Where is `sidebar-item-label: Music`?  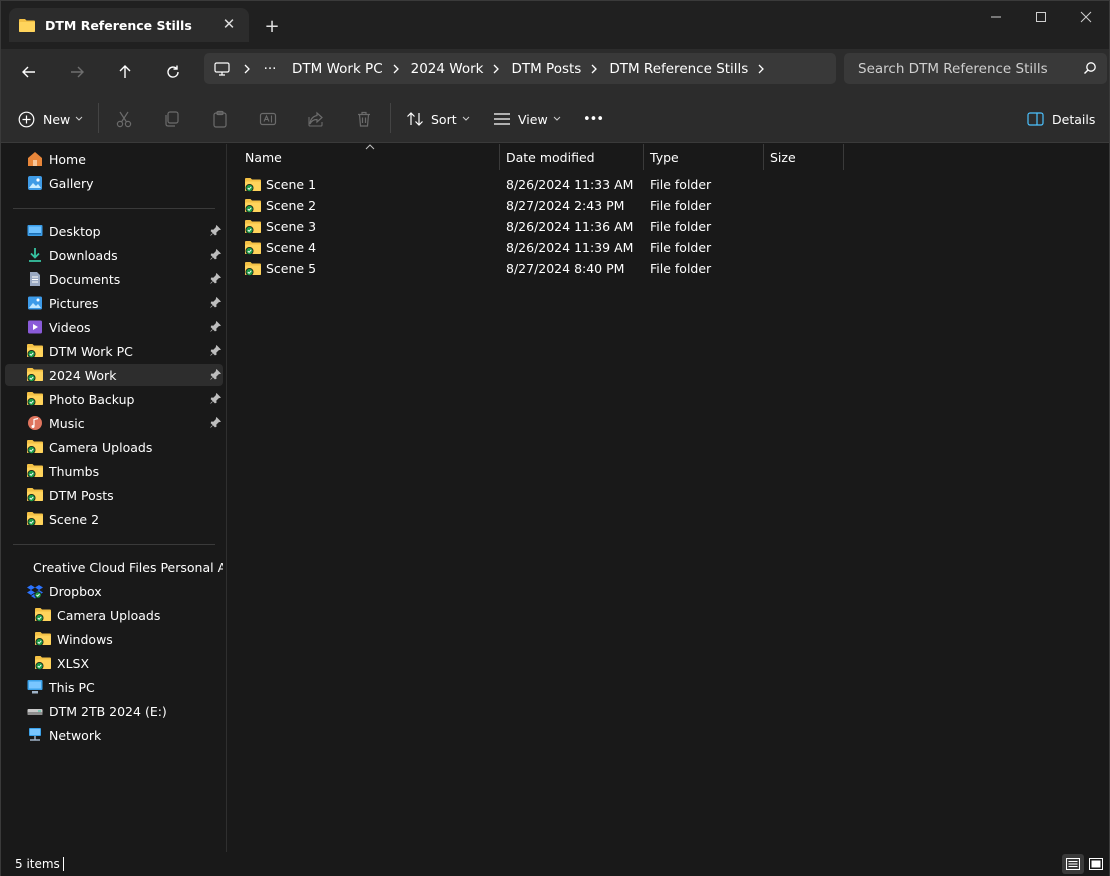 sidebar-item-label: Music is located at coordinates (67, 423).